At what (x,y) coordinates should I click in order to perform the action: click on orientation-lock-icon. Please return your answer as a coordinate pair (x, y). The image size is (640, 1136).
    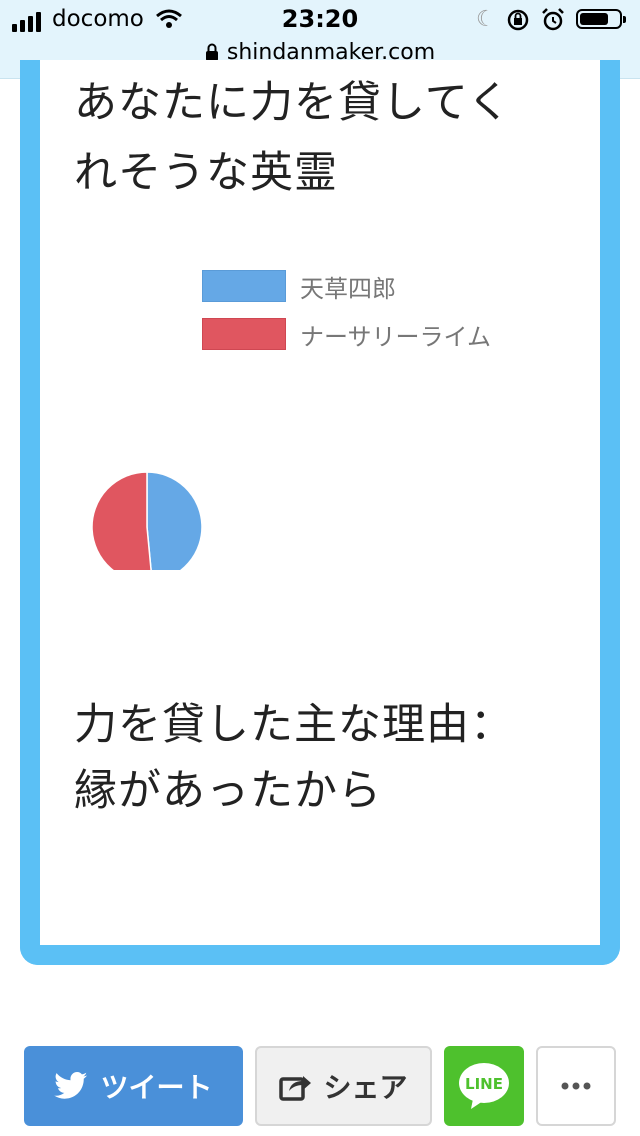
    Looking at the image, I should click on (518, 22).